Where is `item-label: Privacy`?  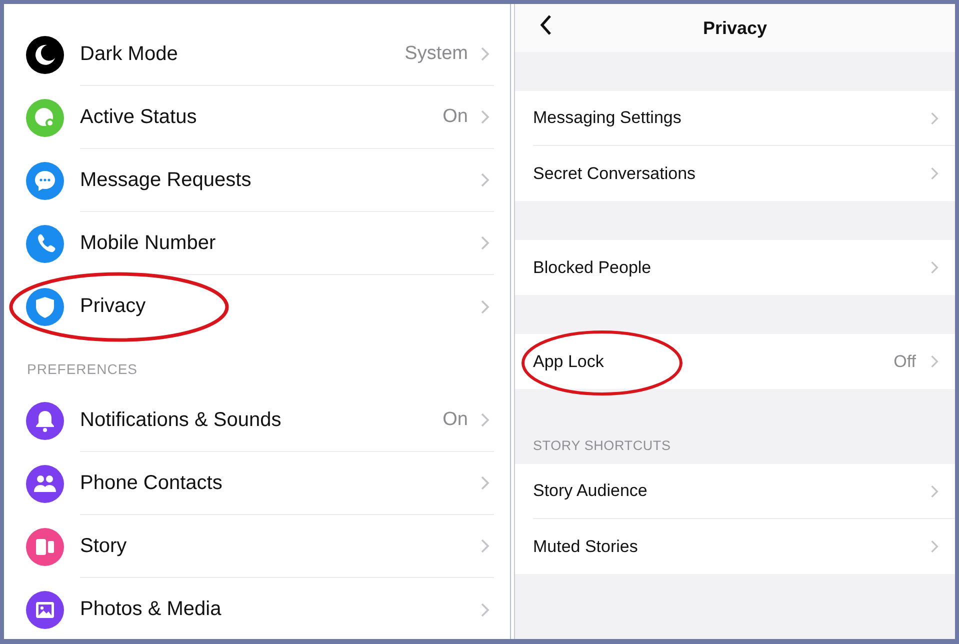 item-label: Privacy is located at coordinates (113, 306).